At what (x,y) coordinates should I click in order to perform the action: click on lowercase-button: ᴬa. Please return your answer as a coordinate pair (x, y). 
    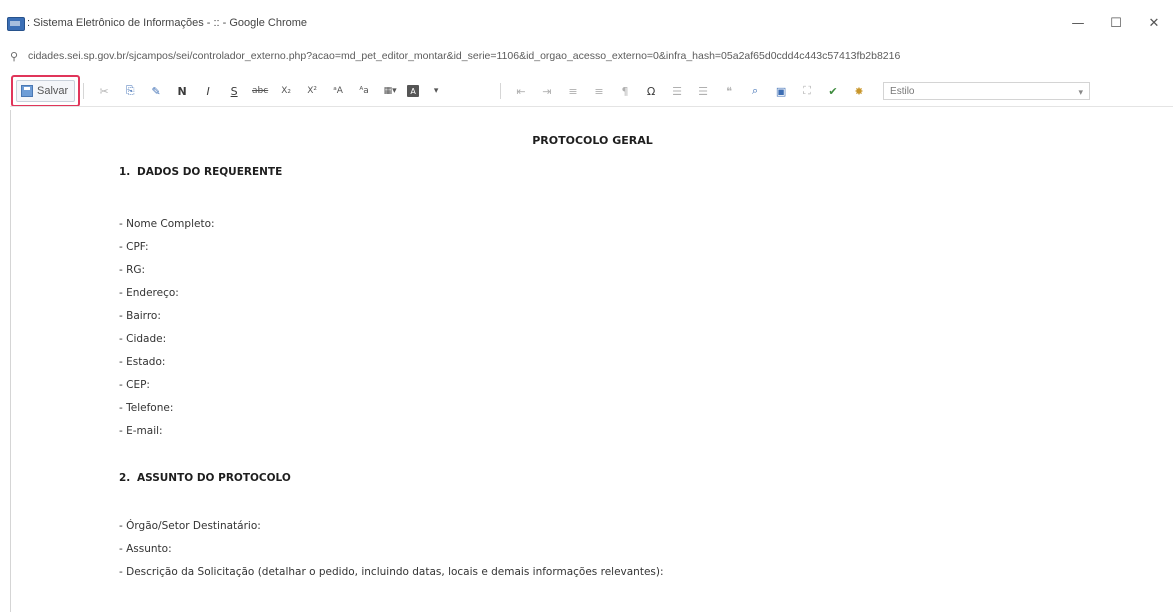
    Looking at the image, I should click on (364, 91).